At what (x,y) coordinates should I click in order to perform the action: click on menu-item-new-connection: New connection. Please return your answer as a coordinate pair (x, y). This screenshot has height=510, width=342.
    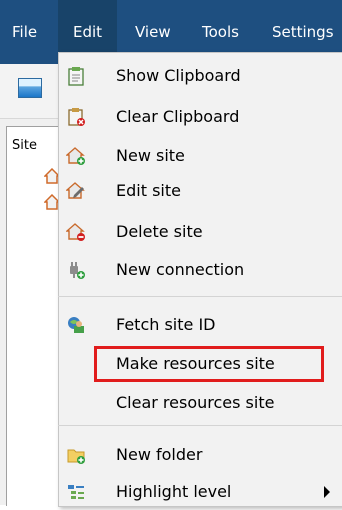
    Looking at the image, I should click on (200, 270).